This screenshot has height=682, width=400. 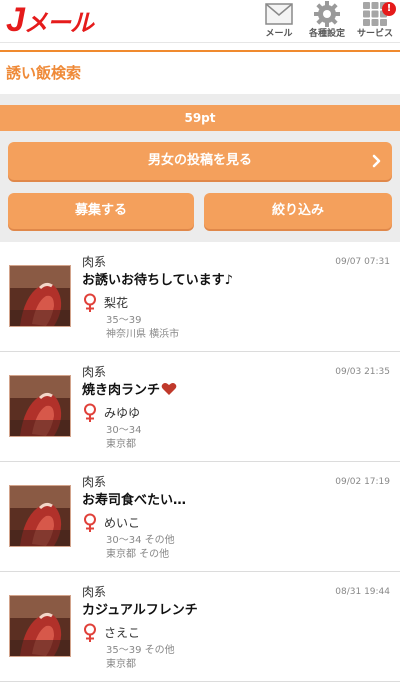 I want to click on post-title-text: 焼き肉ランチ, so click(x=121, y=390).